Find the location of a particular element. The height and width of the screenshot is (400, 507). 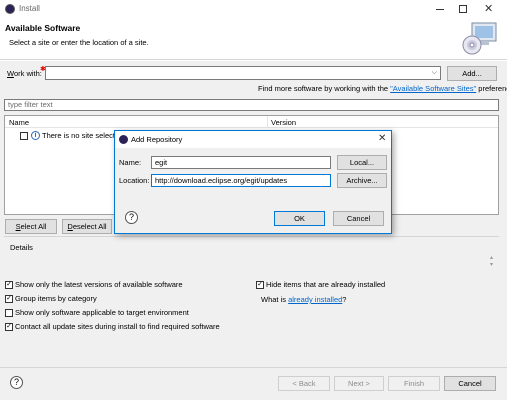

close-icon: ✕ is located at coordinates (488, 8).